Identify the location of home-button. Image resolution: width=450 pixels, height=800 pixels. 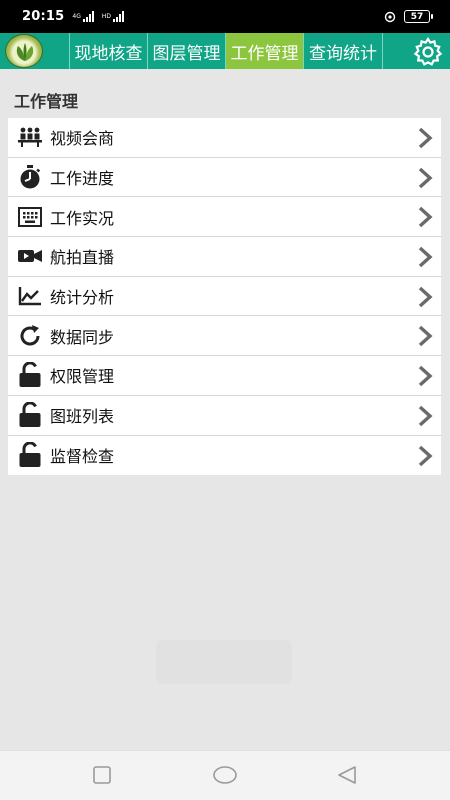
(225, 775).